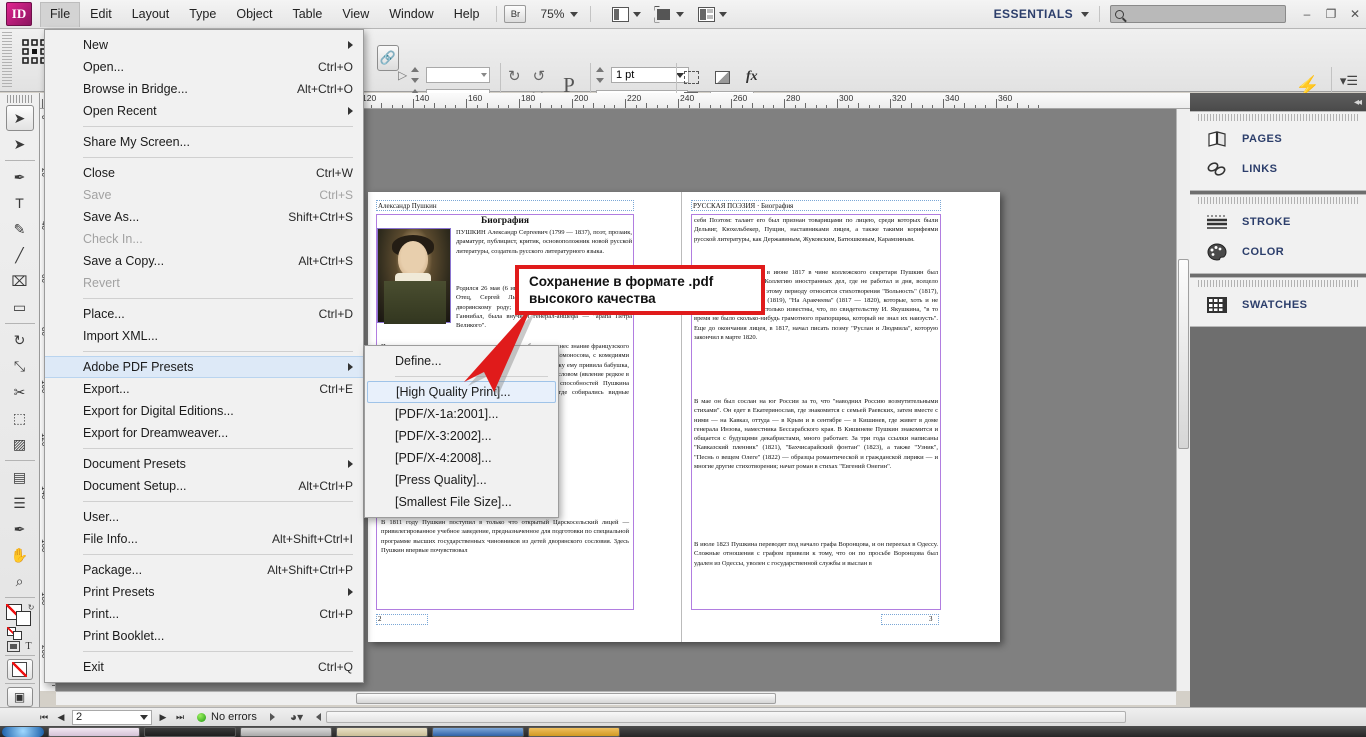 The image size is (1366, 737). Describe the element at coordinates (1349, 81) in the screenshot. I see `control-bar-menu-icon: ▾☰` at that location.